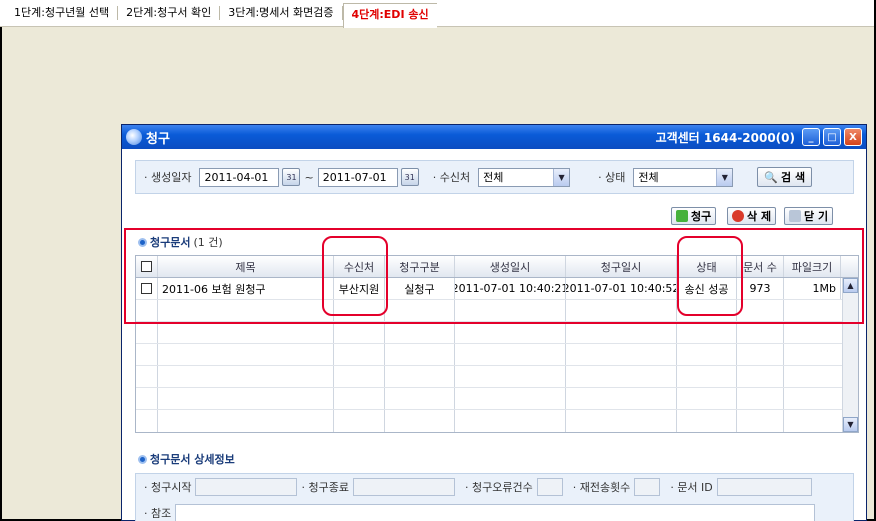 This screenshot has height=521, width=876. What do you see at coordinates (764, 487) in the screenshot?
I see `doc-id-field` at bounding box center [764, 487].